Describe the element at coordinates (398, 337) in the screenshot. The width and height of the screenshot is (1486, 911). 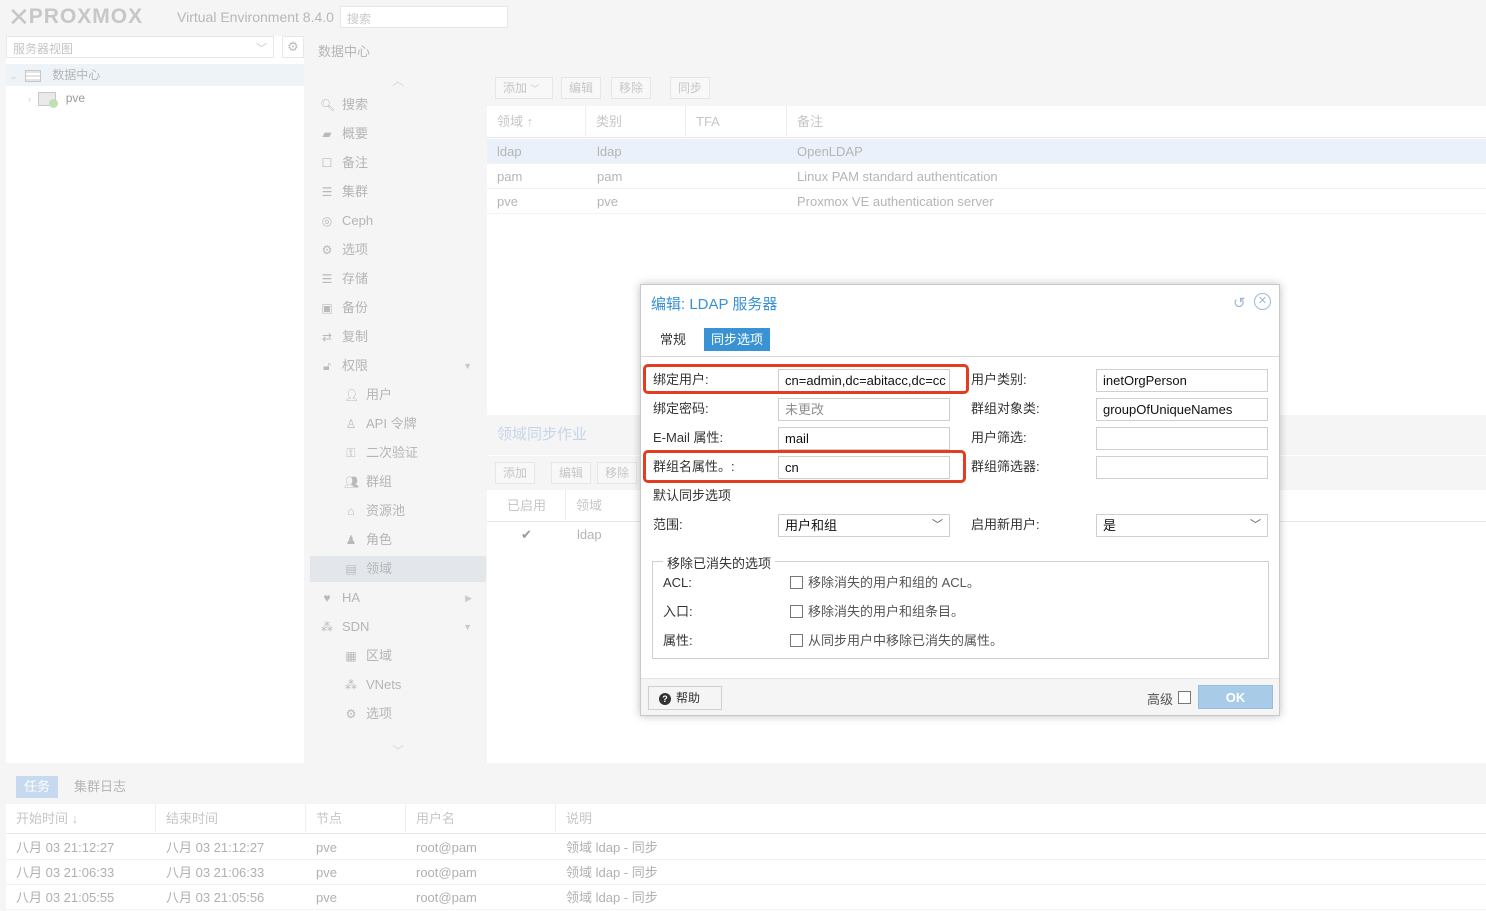
I see `nav-item-replication: ⇄ 复制` at that location.